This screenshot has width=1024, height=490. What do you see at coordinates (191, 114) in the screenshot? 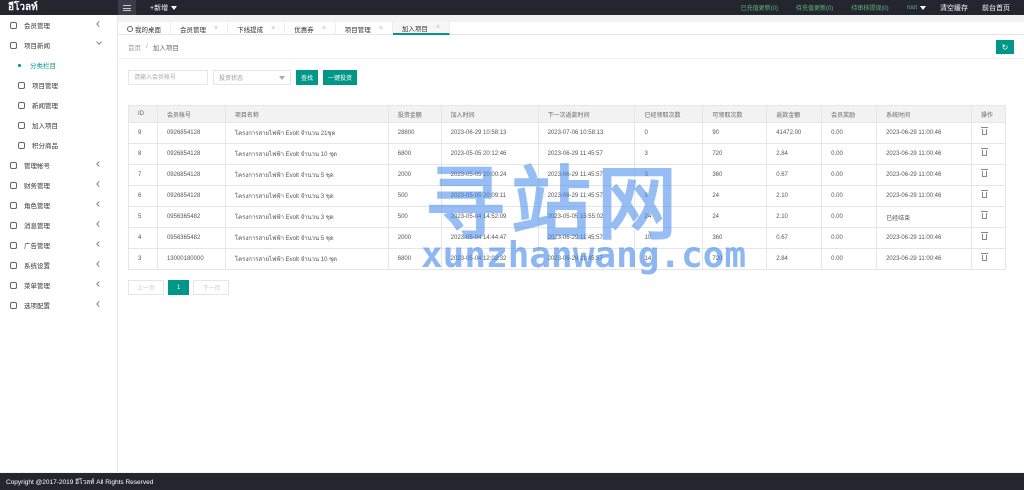
I see `column-header: 会员帐号` at bounding box center [191, 114].